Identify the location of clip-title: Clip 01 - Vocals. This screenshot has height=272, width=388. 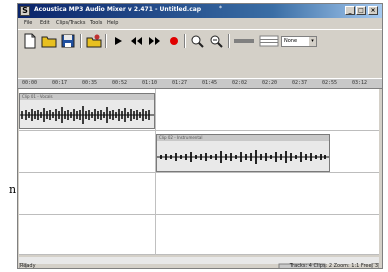
(87, 97).